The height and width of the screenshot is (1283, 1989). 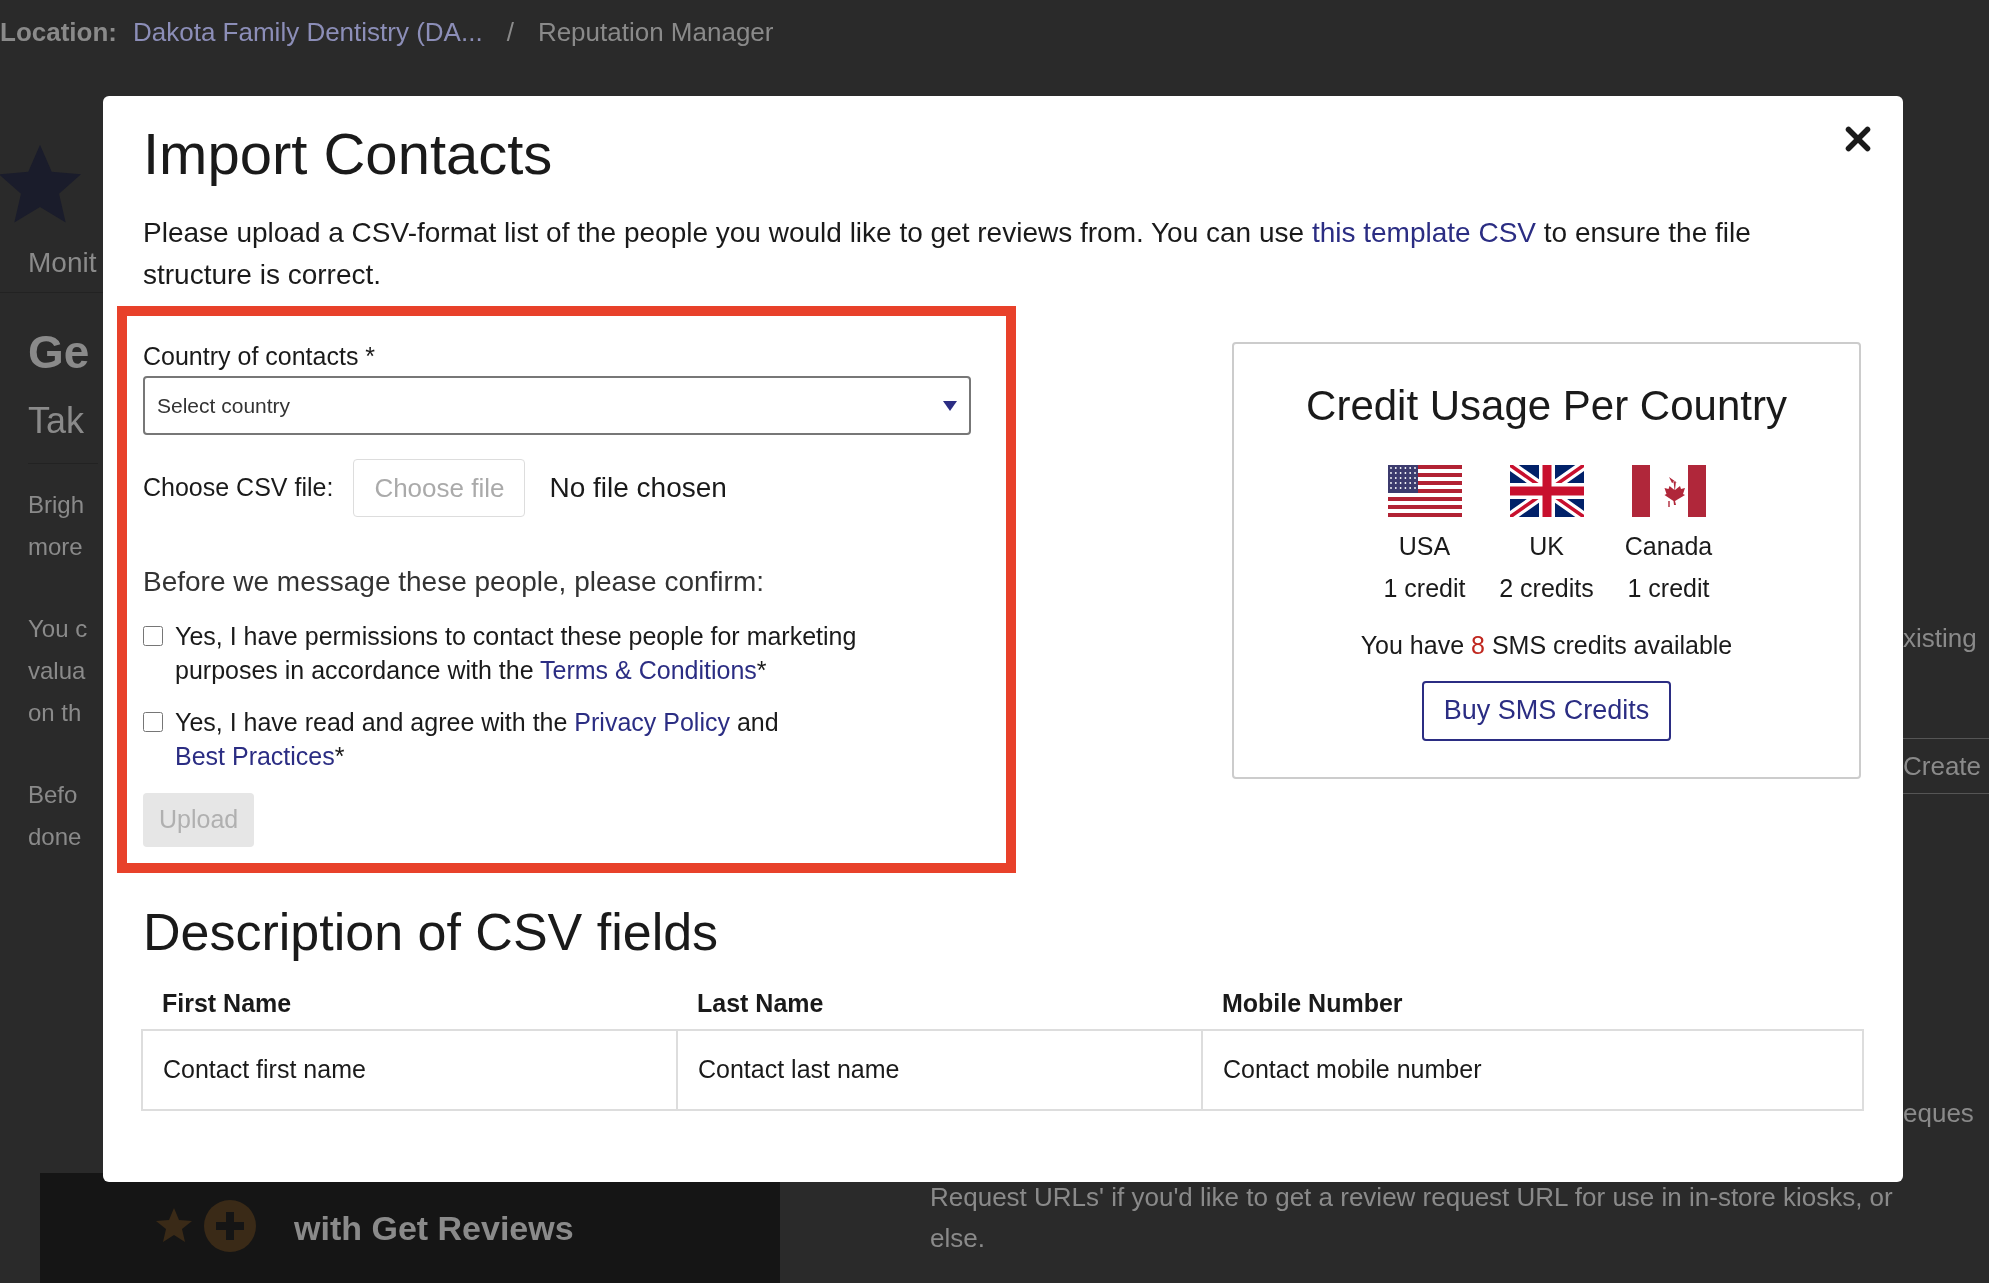 What do you see at coordinates (655, 32) in the screenshot?
I see `breadcrumb-current: Reputation Manager` at bounding box center [655, 32].